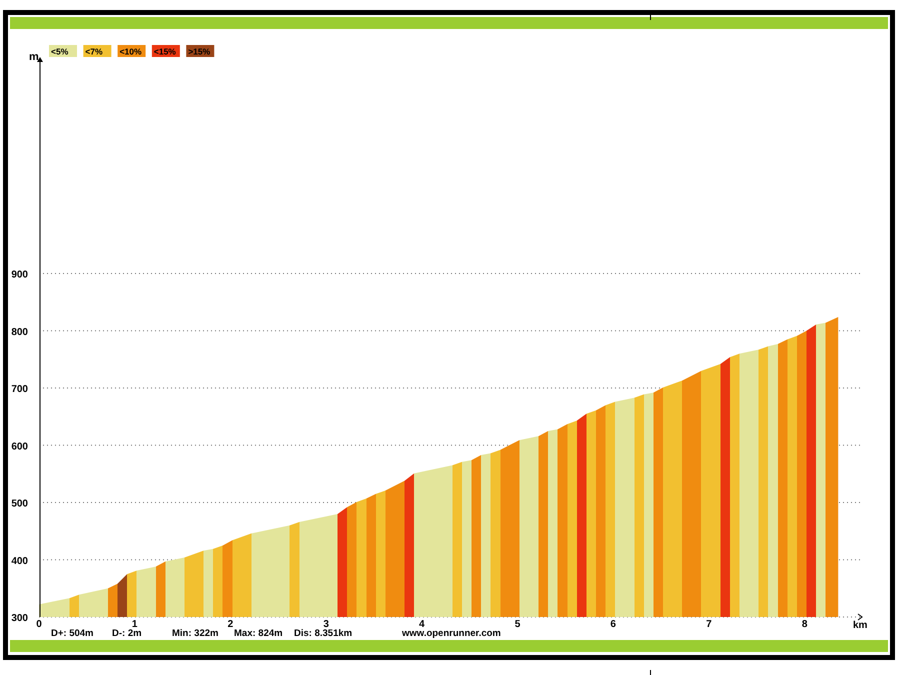  Describe the element at coordinates (326, 624) in the screenshot. I see `x-tick-label: 3` at that location.